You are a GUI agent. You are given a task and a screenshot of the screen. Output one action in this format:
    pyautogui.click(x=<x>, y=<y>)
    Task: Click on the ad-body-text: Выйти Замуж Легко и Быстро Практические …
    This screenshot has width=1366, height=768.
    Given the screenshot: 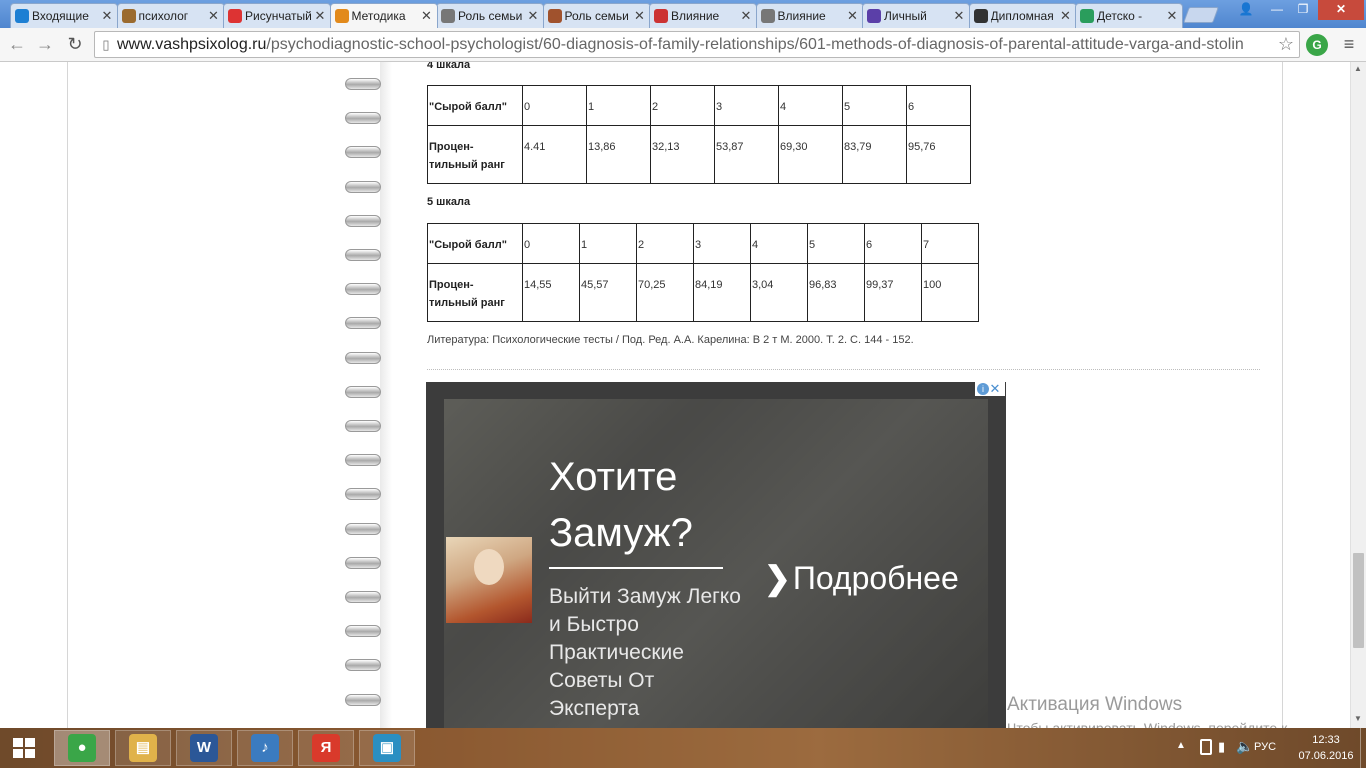 What is the action you would take?
    pyautogui.click(x=649, y=653)
    